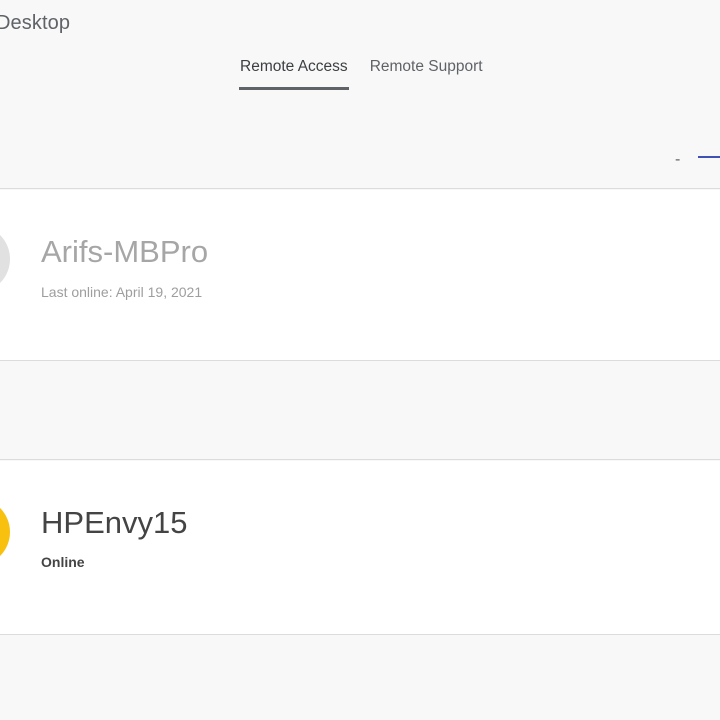 Image resolution: width=720 pixels, height=720 pixels. I want to click on tab-bar: Remote Access Remote Support, so click(361, 73).